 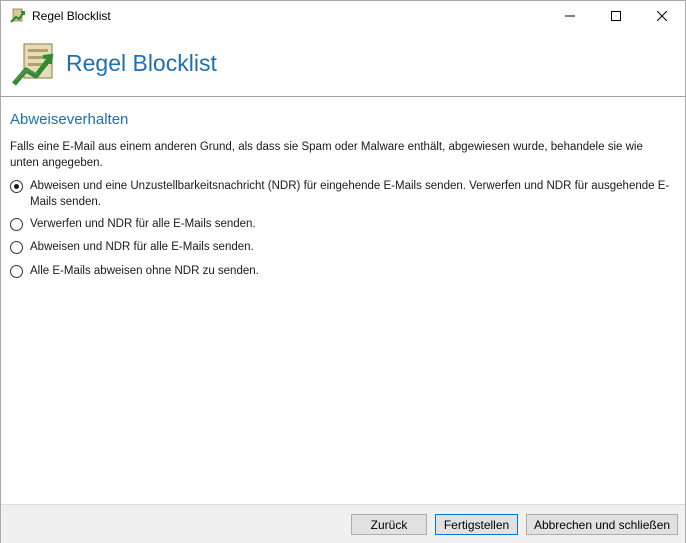 I want to click on close-icon, so click(x=662, y=16).